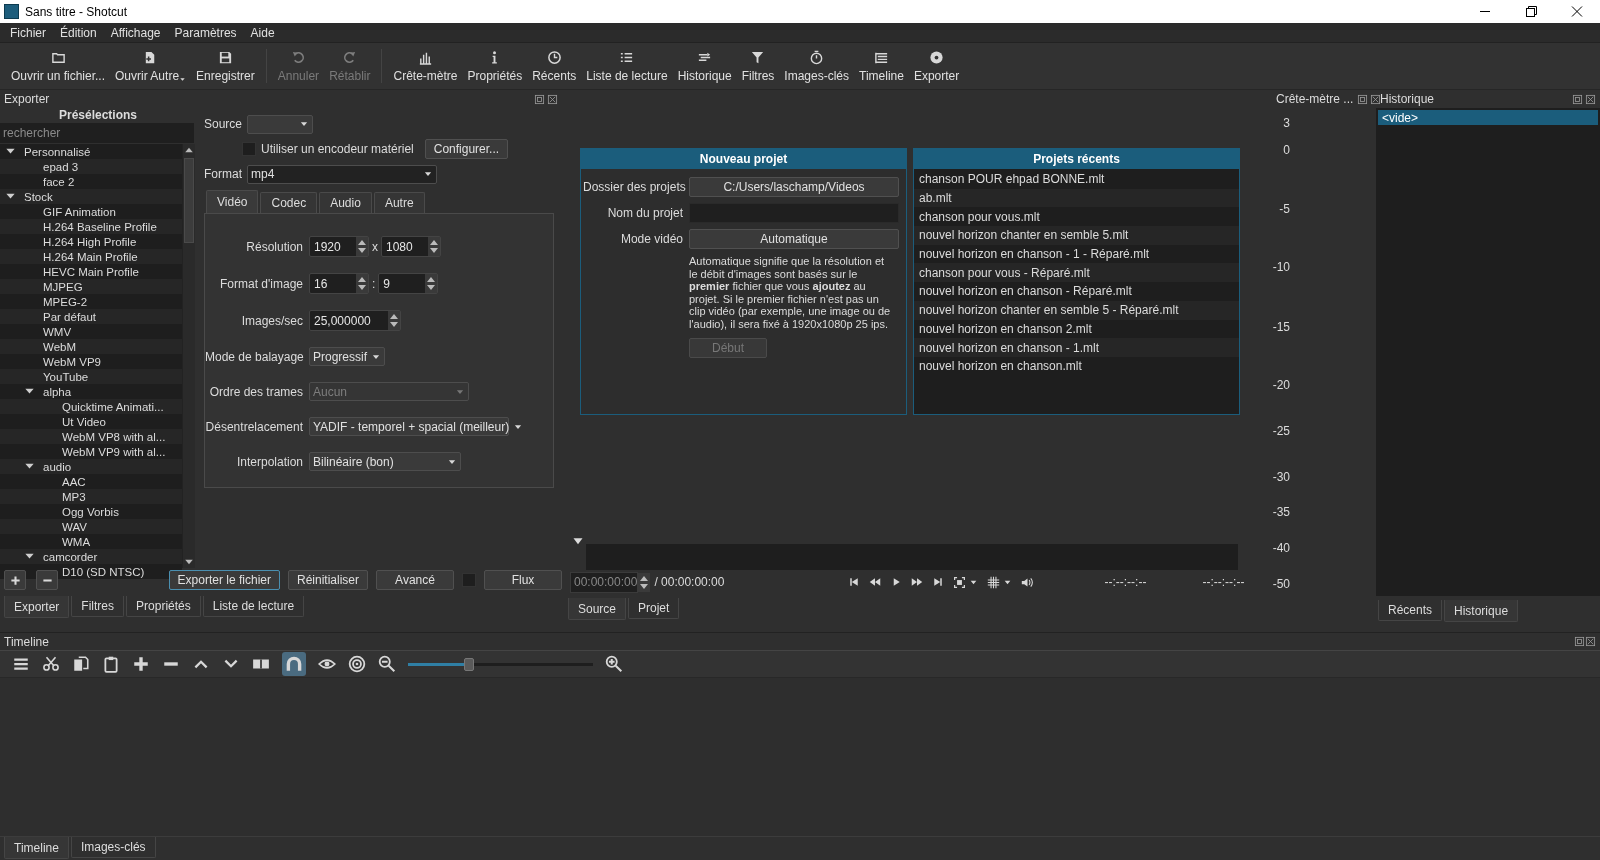 The image size is (1600, 860). What do you see at coordinates (141, 664) in the screenshot?
I see `plus-icon` at bounding box center [141, 664].